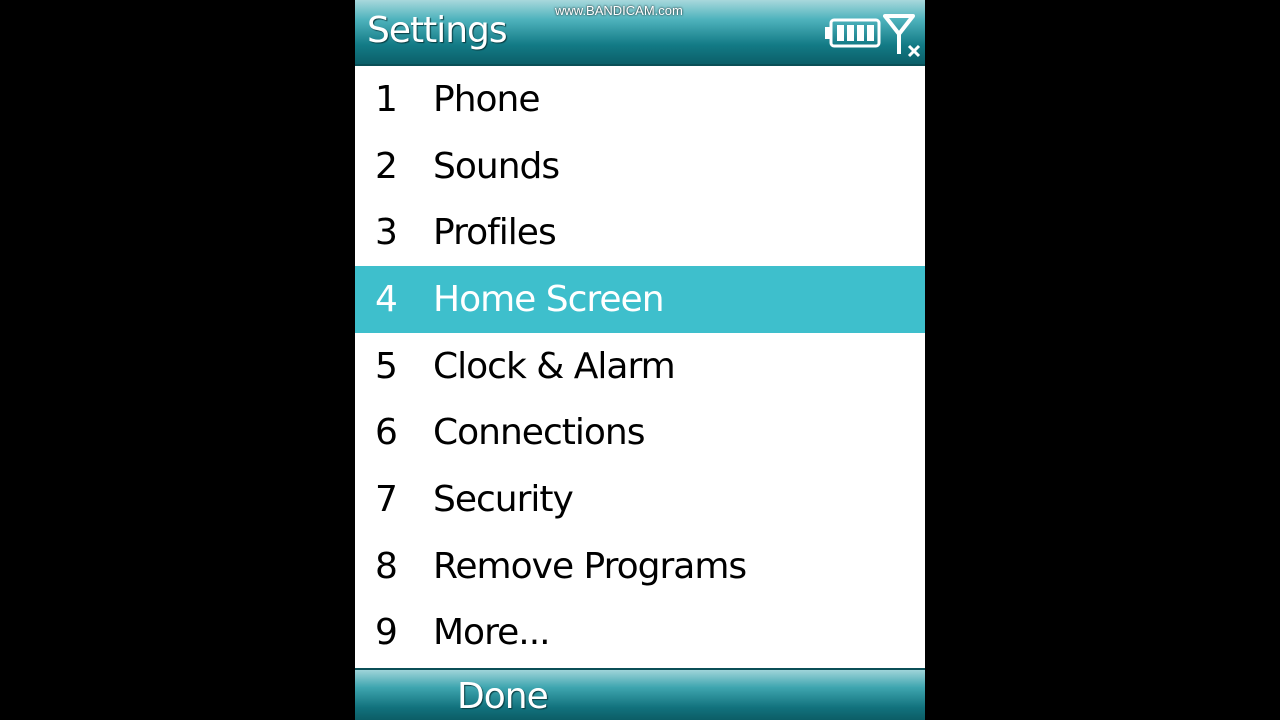 The height and width of the screenshot is (720, 1280). Describe the element at coordinates (590, 566) in the screenshot. I see `menu-item-label: Remove Programs` at that location.